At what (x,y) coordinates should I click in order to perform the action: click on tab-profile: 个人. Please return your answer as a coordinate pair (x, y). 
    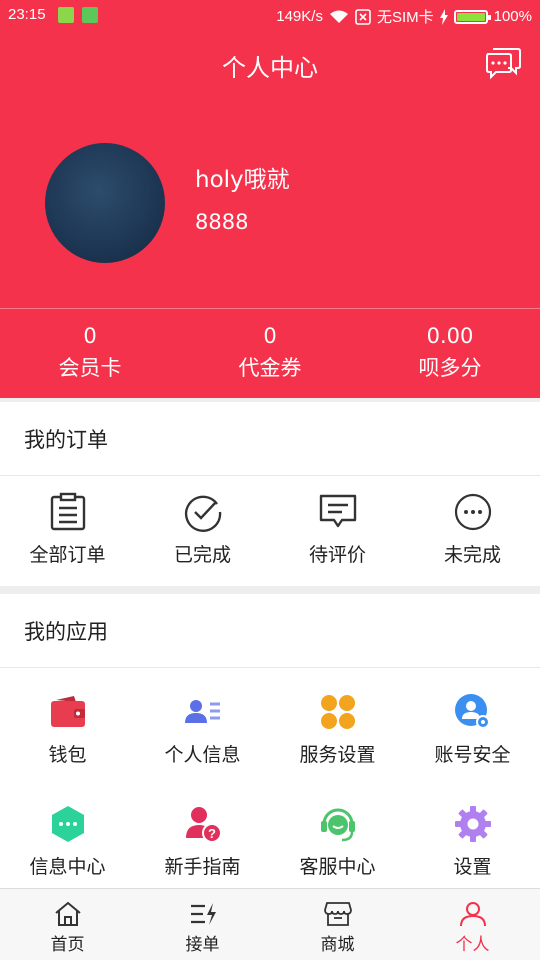
    Looking at the image, I should click on (472, 924).